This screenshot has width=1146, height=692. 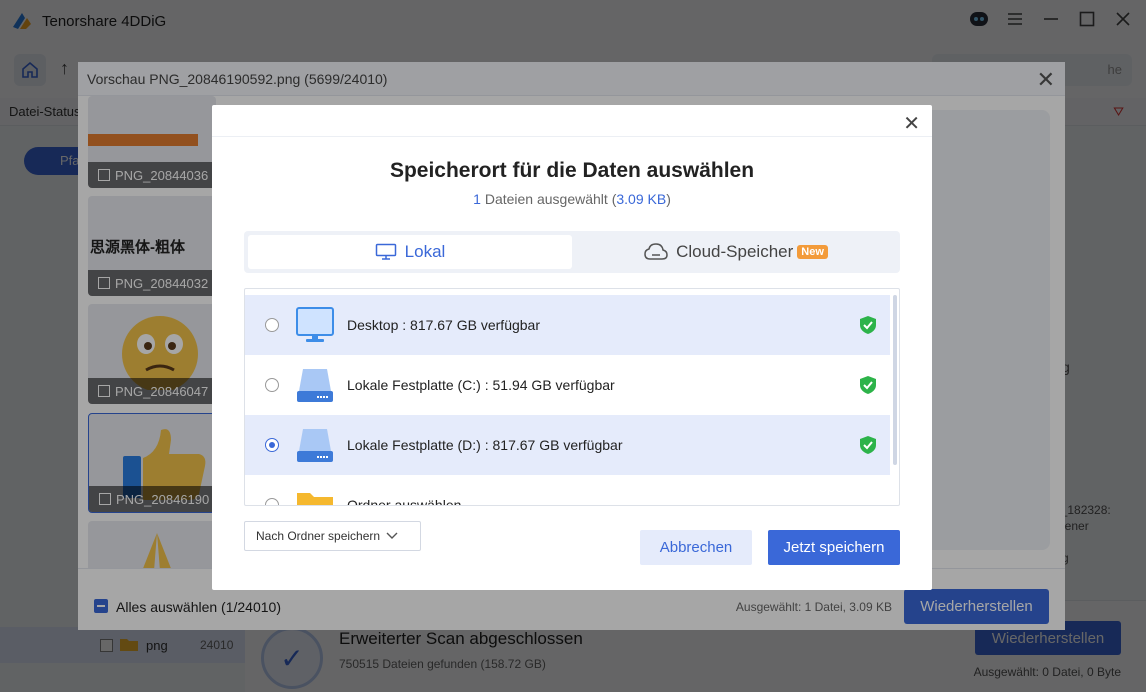 What do you see at coordinates (572, 136) in the screenshot?
I see `divider` at bounding box center [572, 136].